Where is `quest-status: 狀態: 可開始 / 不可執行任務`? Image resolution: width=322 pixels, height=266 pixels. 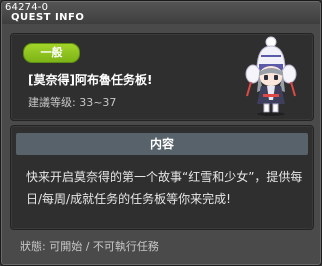
quest-status: 狀態: 可開始 / 不可執行任務 is located at coordinates (89, 246).